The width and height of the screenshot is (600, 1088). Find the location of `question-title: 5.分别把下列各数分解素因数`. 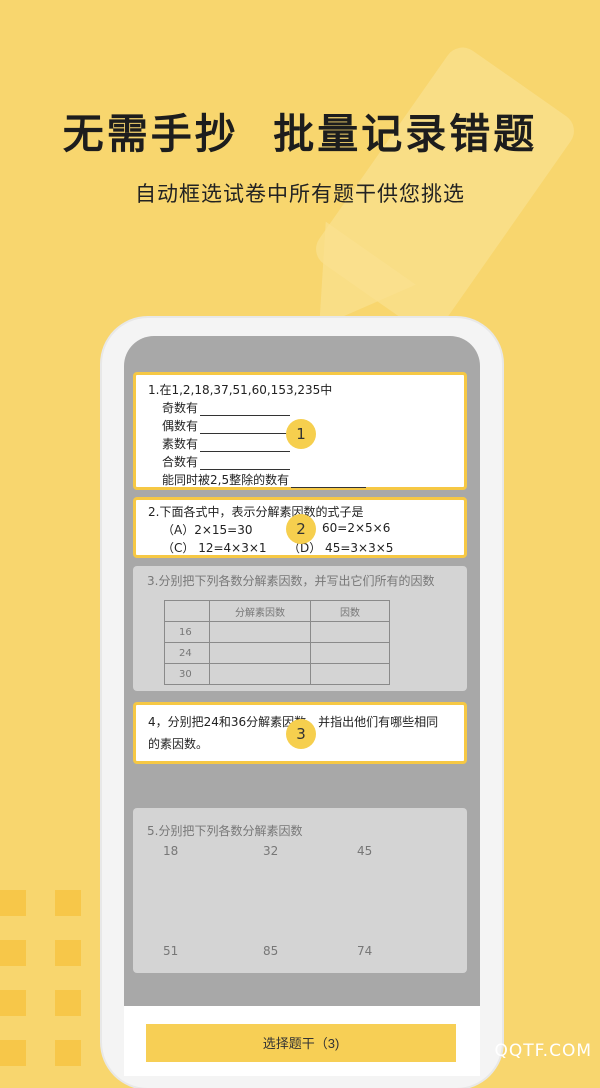

question-title: 5.分别把下列各数分解素因数 is located at coordinates (225, 831).